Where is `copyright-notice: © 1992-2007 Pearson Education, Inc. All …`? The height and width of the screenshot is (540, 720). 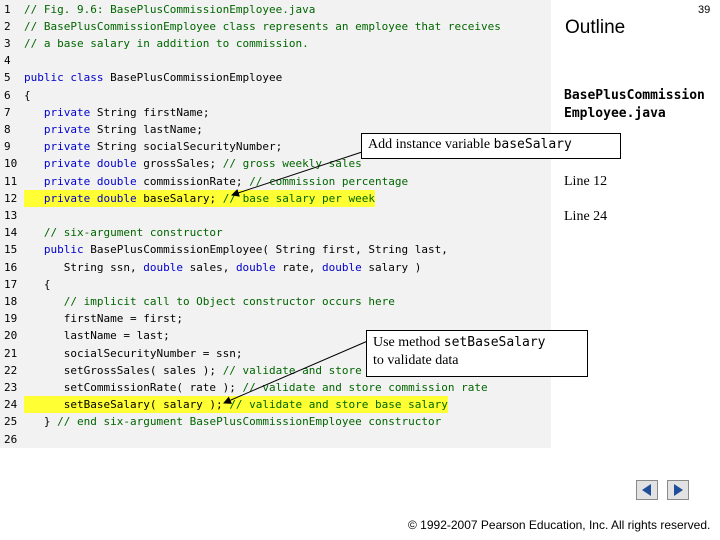
copyright-notice: © 1992-2007 Pearson Education, Inc. All … is located at coordinates (559, 525).